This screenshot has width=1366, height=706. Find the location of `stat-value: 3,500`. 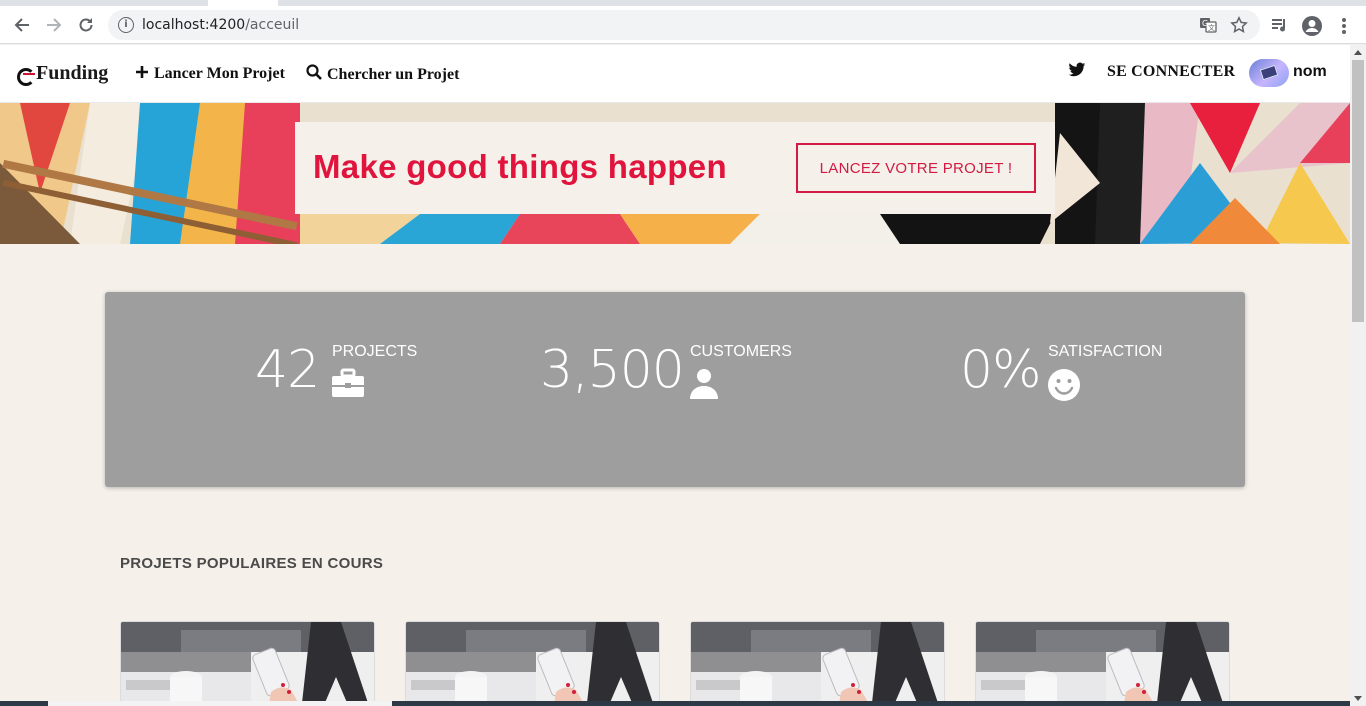

stat-value: 3,500 is located at coordinates (612, 370).